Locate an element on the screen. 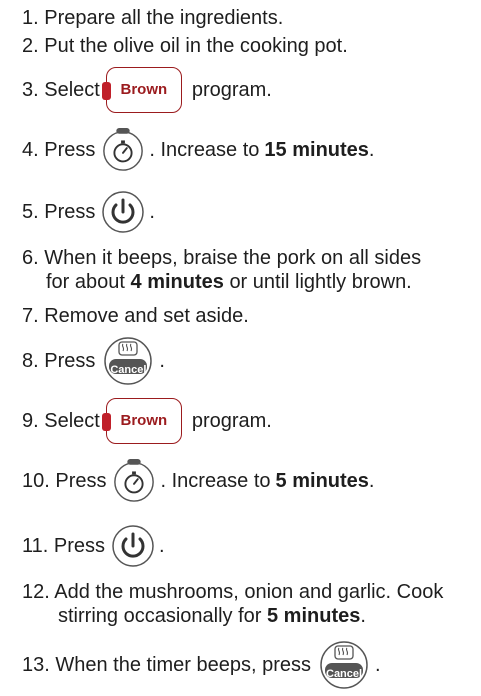 Image resolution: width=481 pixels, height=696 pixels. step-5-prefix: 5. Press is located at coordinates (59, 212).